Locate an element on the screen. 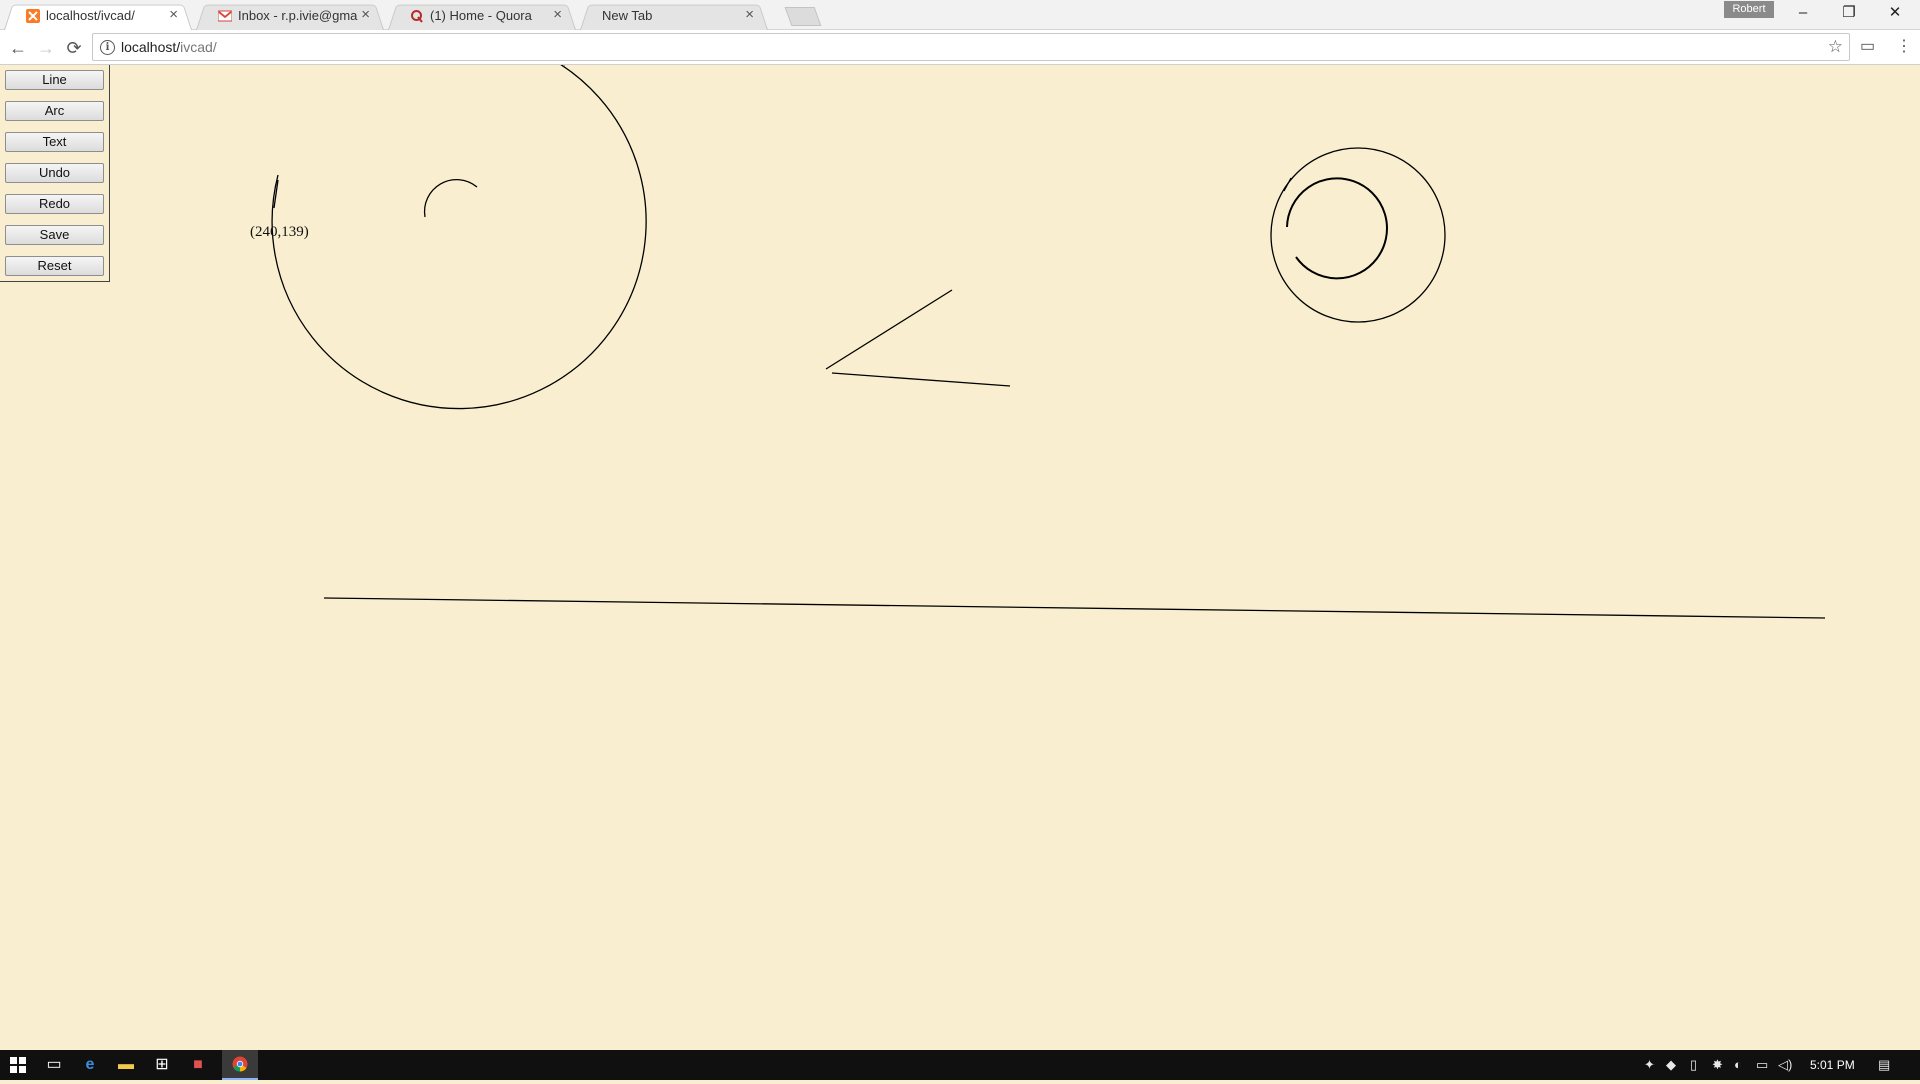 Image resolution: width=1920 pixels, height=1084 pixels. tool-panel: Line Arc Text Undo Redo Save Reset is located at coordinates (55, 173).